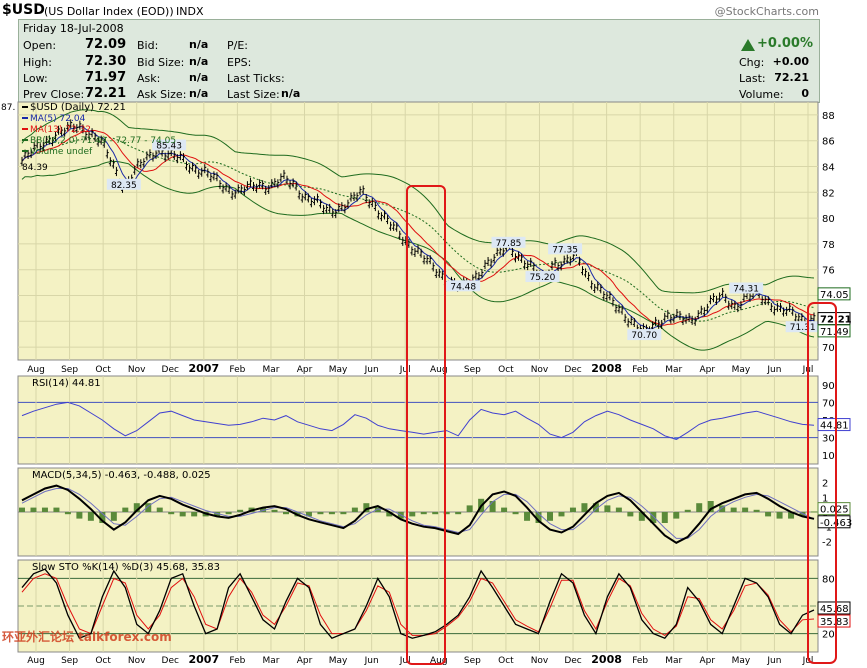 The height and width of the screenshot is (668, 867). I want to click on legend-entry: Volume undef, so click(61, 152).